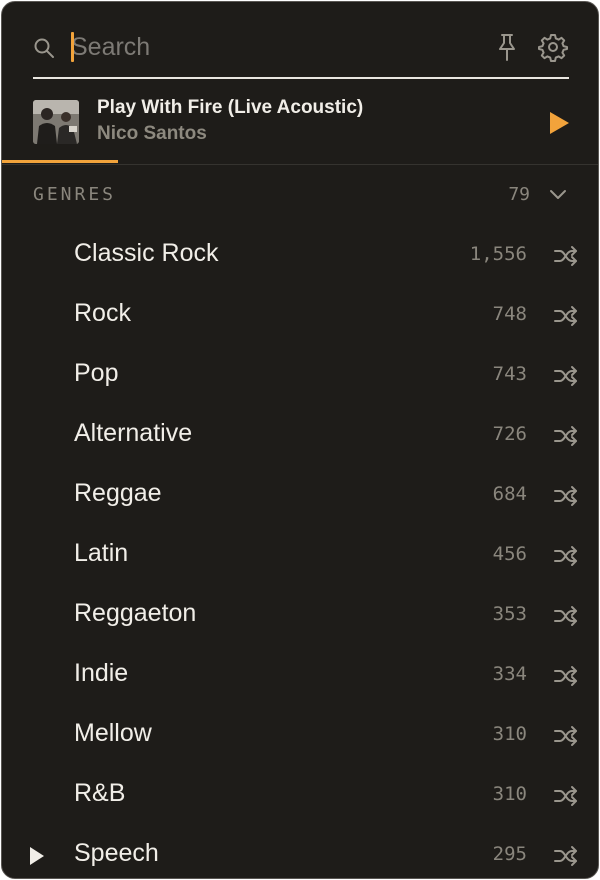 This screenshot has height=880, width=600. Describe the element at coordinates (300, 436) in the screenshot. I see `genre-row: Alternative 726` at that location.